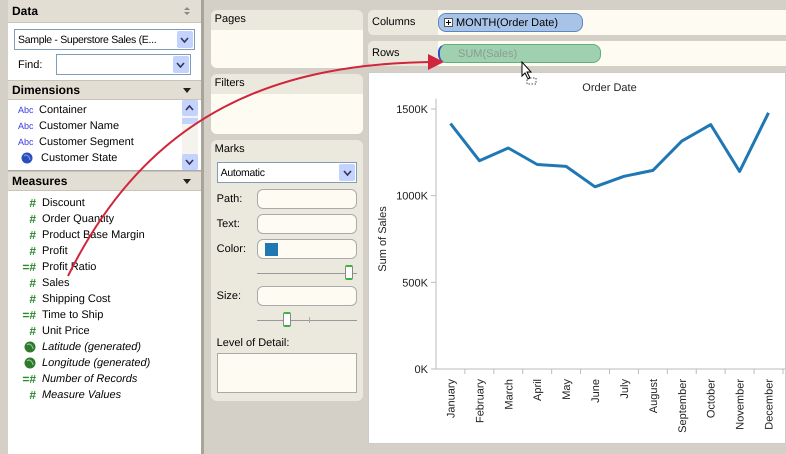 This screenshot has width=786, height=454. Describe the element at coordinates (100, 158) in the screenshot. I see `dimension-item: Customer State` at that location.